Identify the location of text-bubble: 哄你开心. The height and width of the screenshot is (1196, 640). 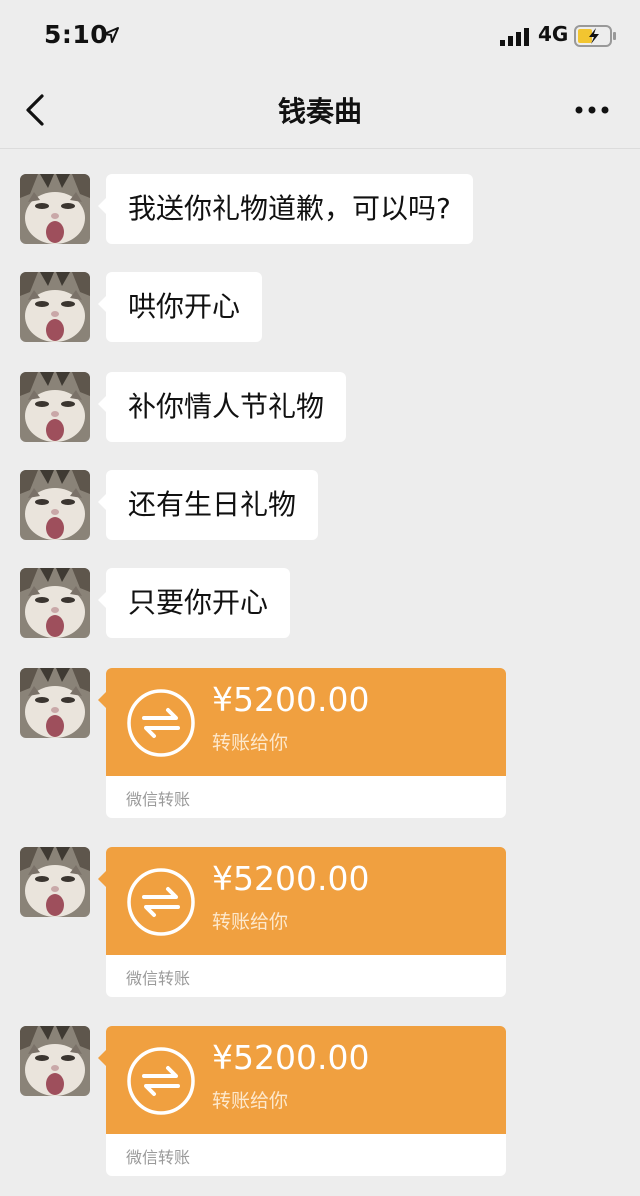
(180, 307).